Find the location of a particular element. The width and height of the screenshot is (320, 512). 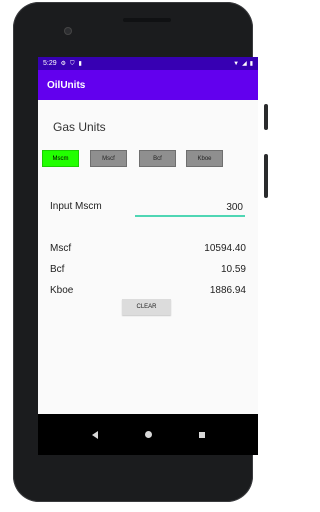

status-bar: 5:29 ⚙ ⛉ ▮ ▼ ◢ ▮ is located at coordinates (148, 63).